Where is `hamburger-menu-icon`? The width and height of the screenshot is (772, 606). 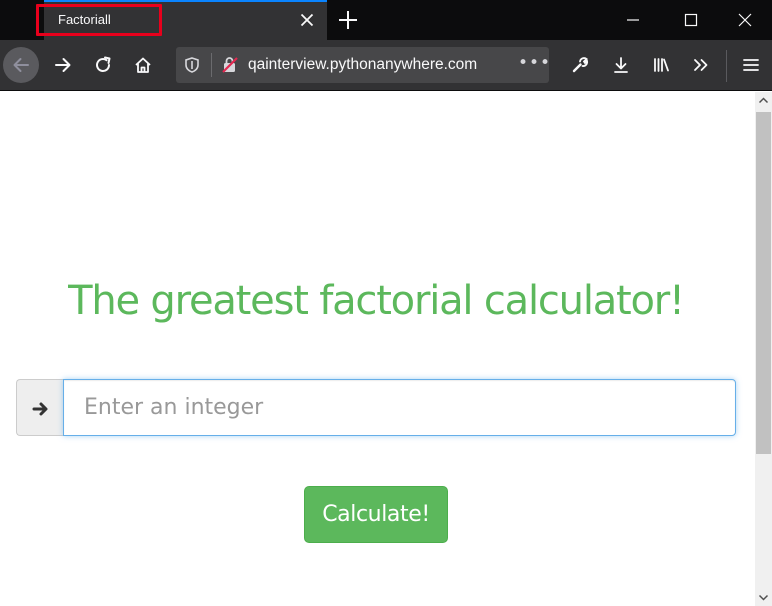 hamburger-menu-icon is located at coordinates (751, 65).